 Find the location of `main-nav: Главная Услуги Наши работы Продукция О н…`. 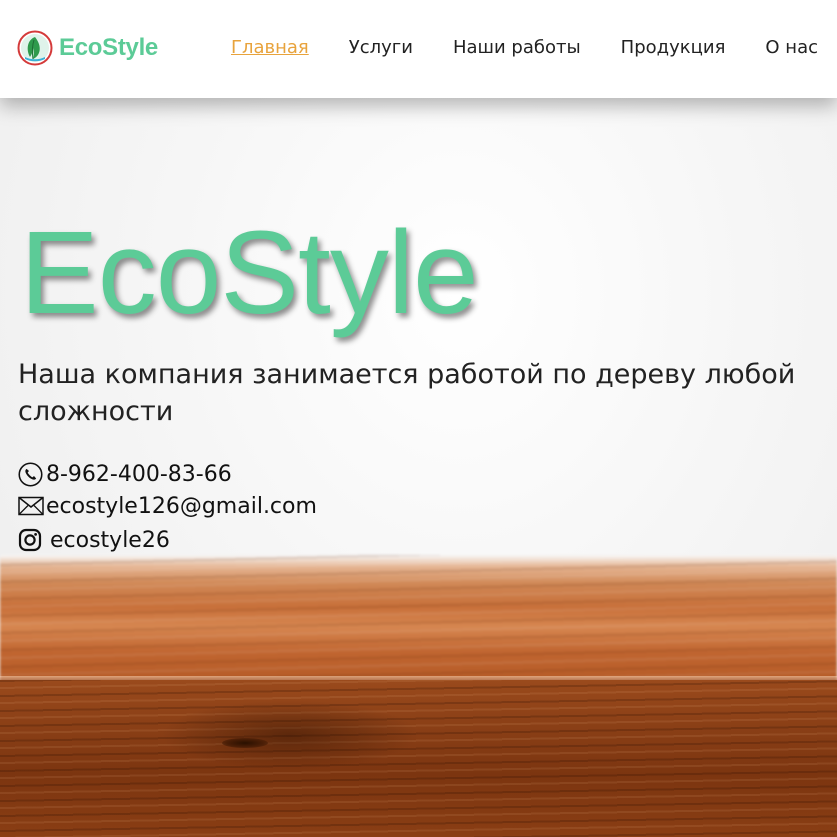

main-nav: Главная Услуги Наши работы Продукция О н… is located at coordinates (524, 48).